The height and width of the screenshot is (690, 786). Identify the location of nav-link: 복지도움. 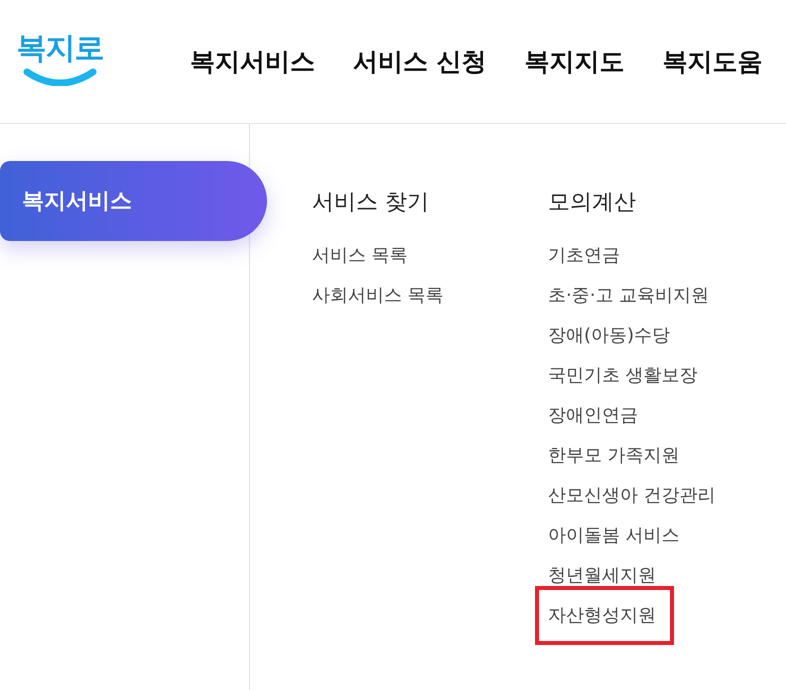
(712, 61).